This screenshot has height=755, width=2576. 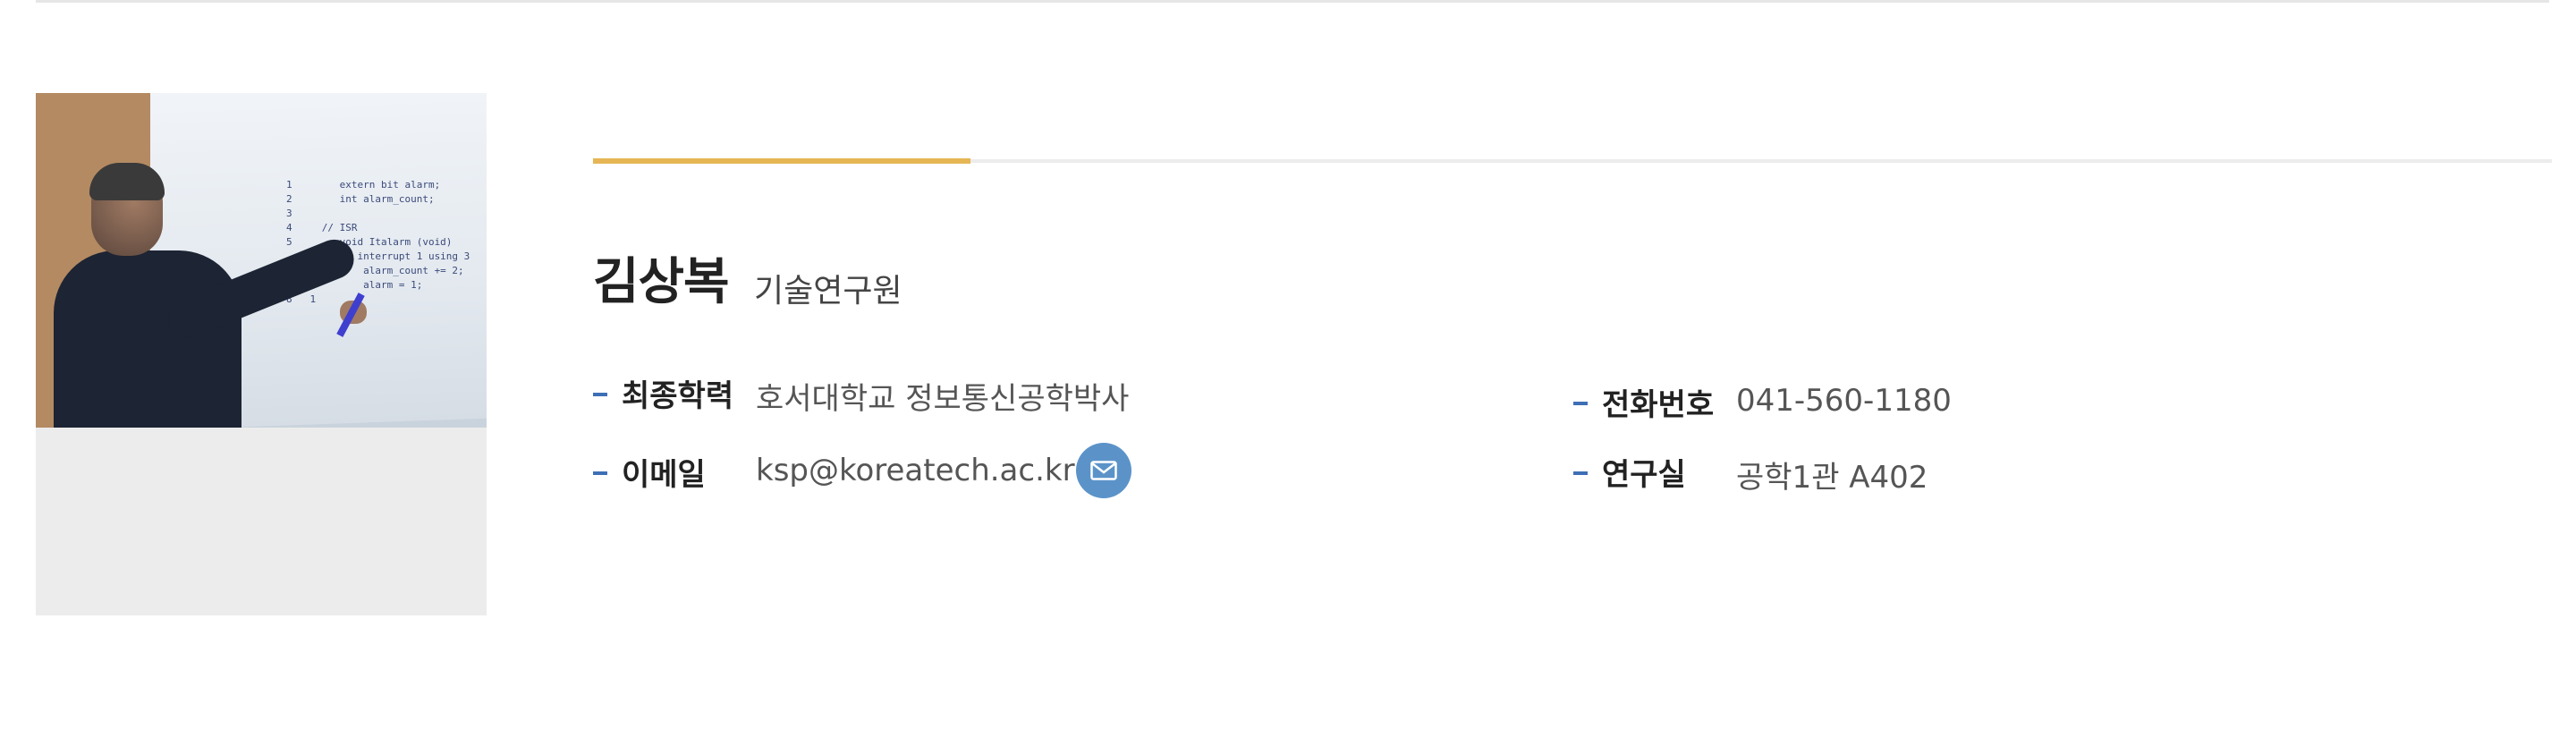 I want to click on email-row: 이메일, so click(x=649, y=471).